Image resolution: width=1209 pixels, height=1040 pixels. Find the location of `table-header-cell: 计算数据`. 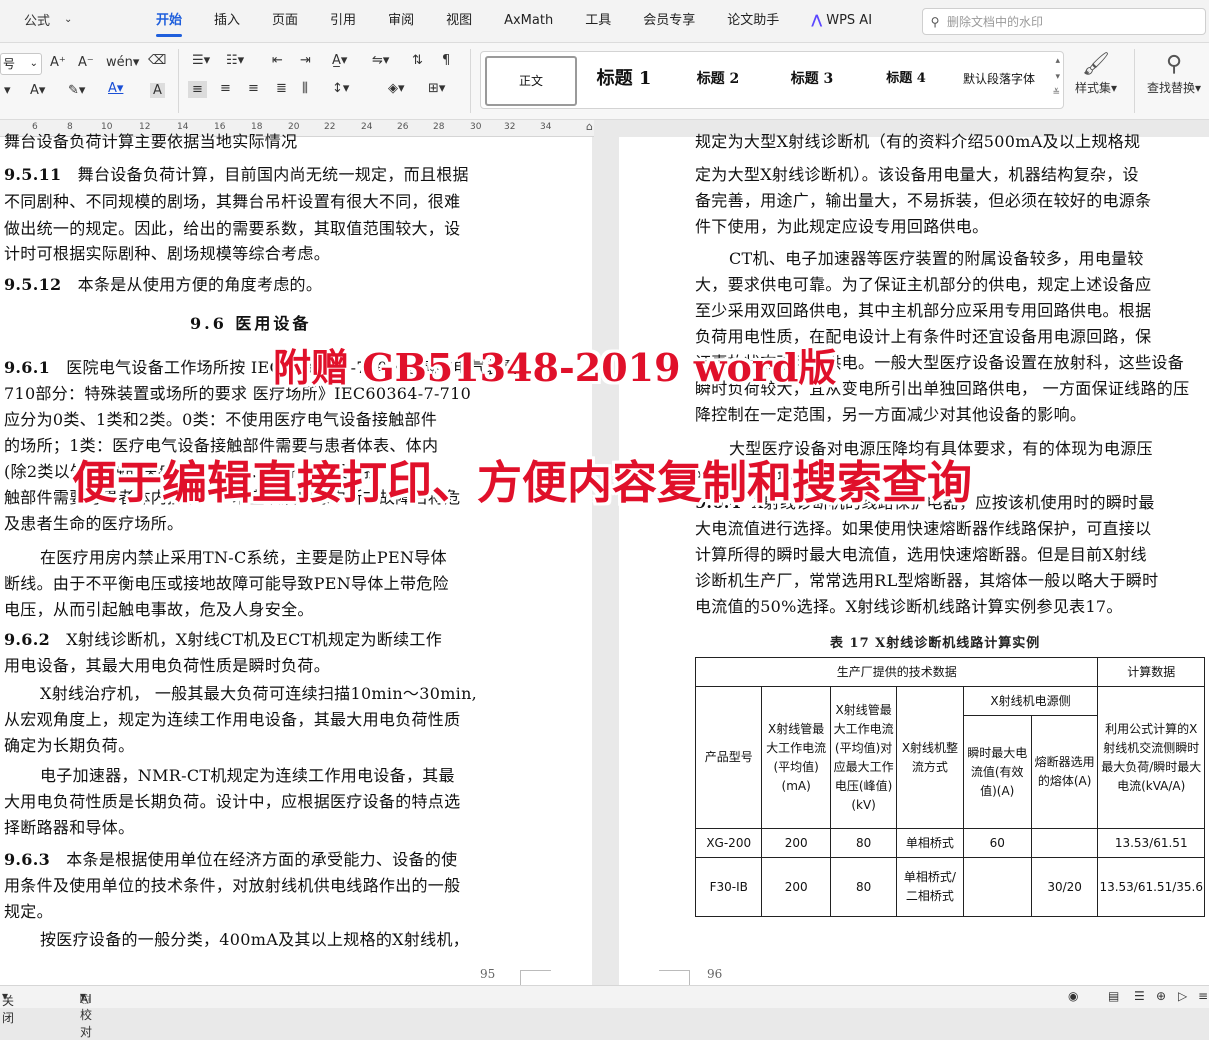

table-header-cell: 计算数据 is located at coordinates (1151, 672).